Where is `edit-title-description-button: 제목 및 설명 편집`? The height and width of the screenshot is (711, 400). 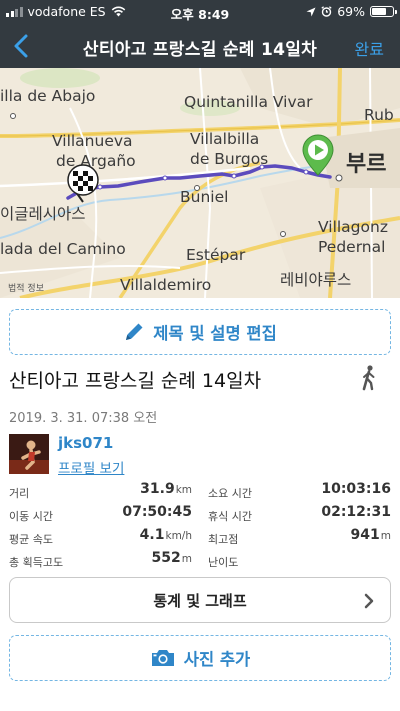 edit-title-description-button: 제목 및 설명 편집 is located at coordinates (200, 332).